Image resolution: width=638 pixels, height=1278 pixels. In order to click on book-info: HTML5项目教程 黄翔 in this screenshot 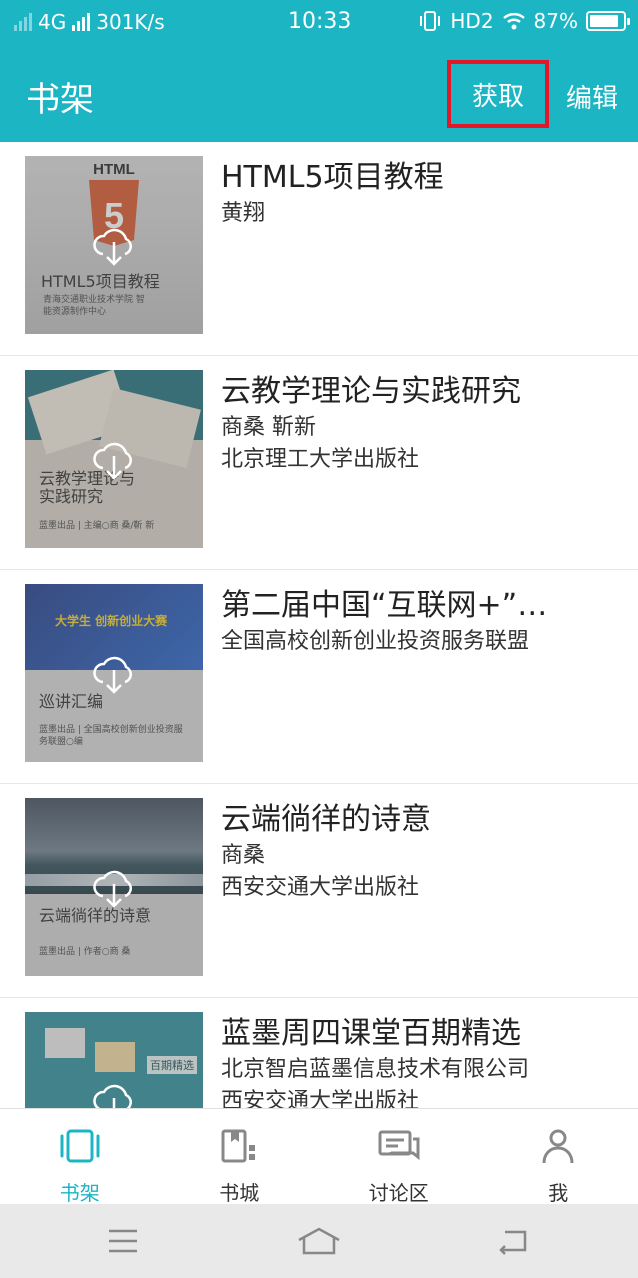, I will do `click(419, 194)`.